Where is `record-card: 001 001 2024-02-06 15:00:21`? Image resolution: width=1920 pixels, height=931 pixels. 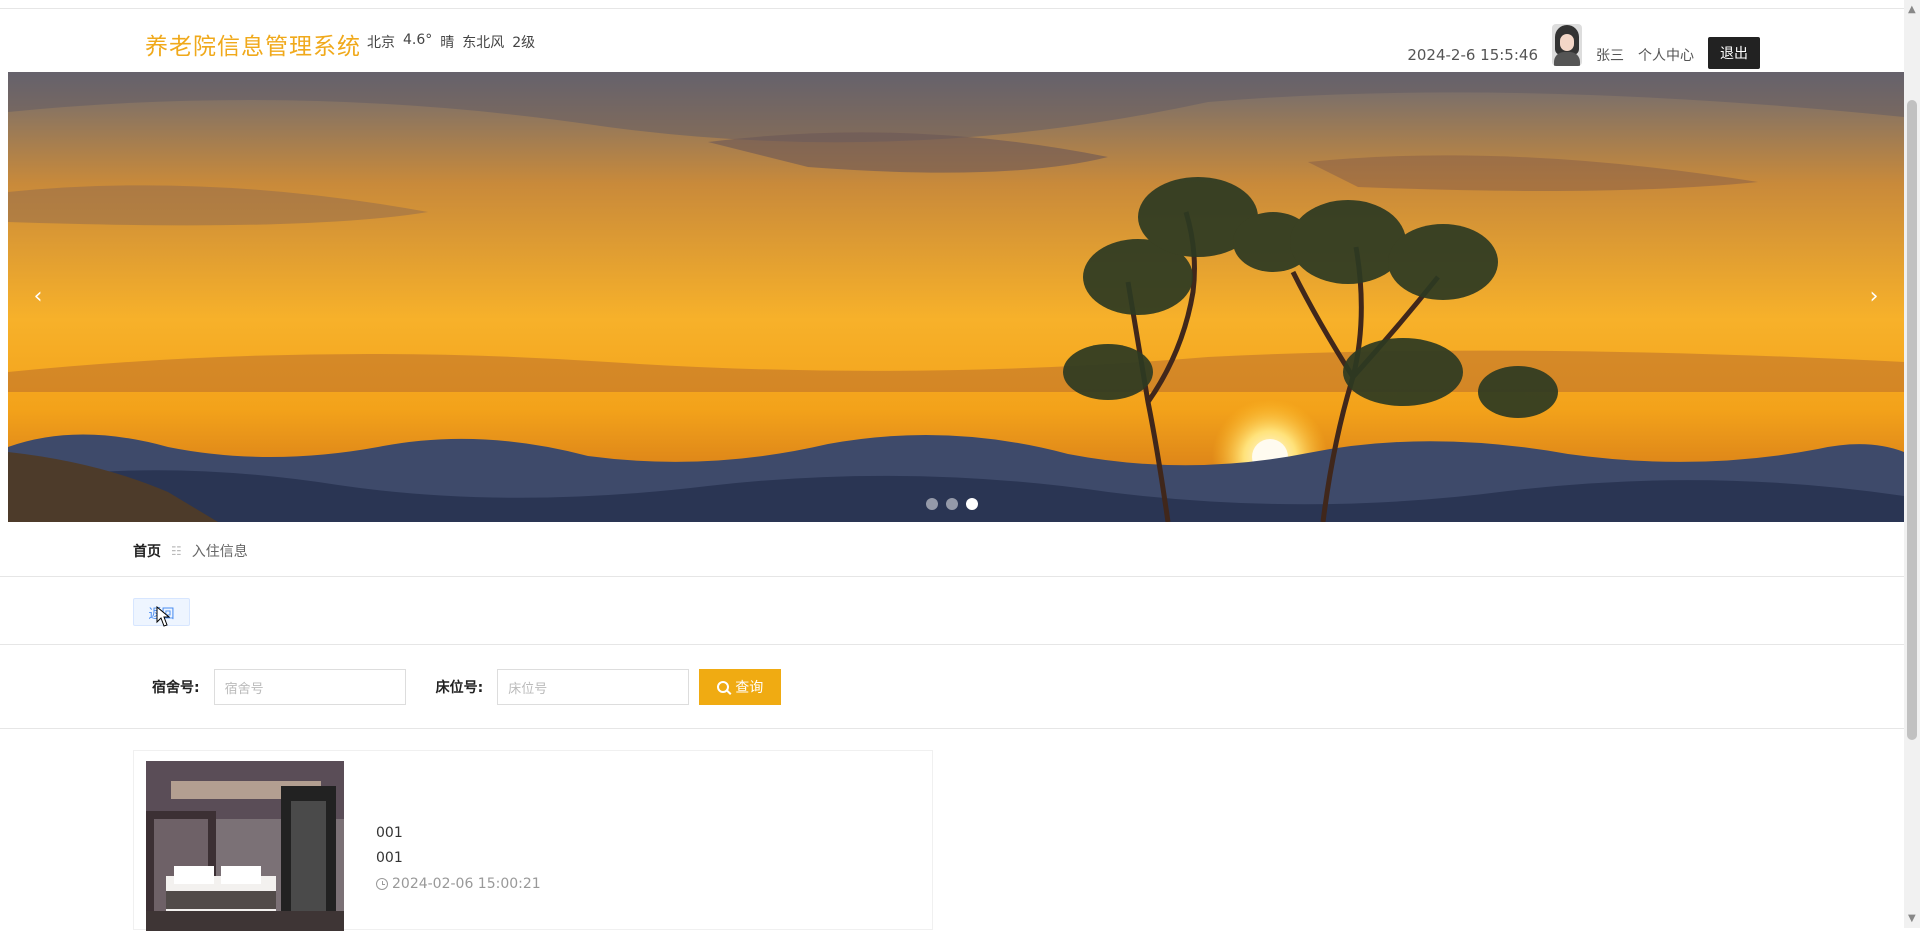 record-card: 001 001 2024-02-06 15:00:21 is located at coordinates (533, 840).